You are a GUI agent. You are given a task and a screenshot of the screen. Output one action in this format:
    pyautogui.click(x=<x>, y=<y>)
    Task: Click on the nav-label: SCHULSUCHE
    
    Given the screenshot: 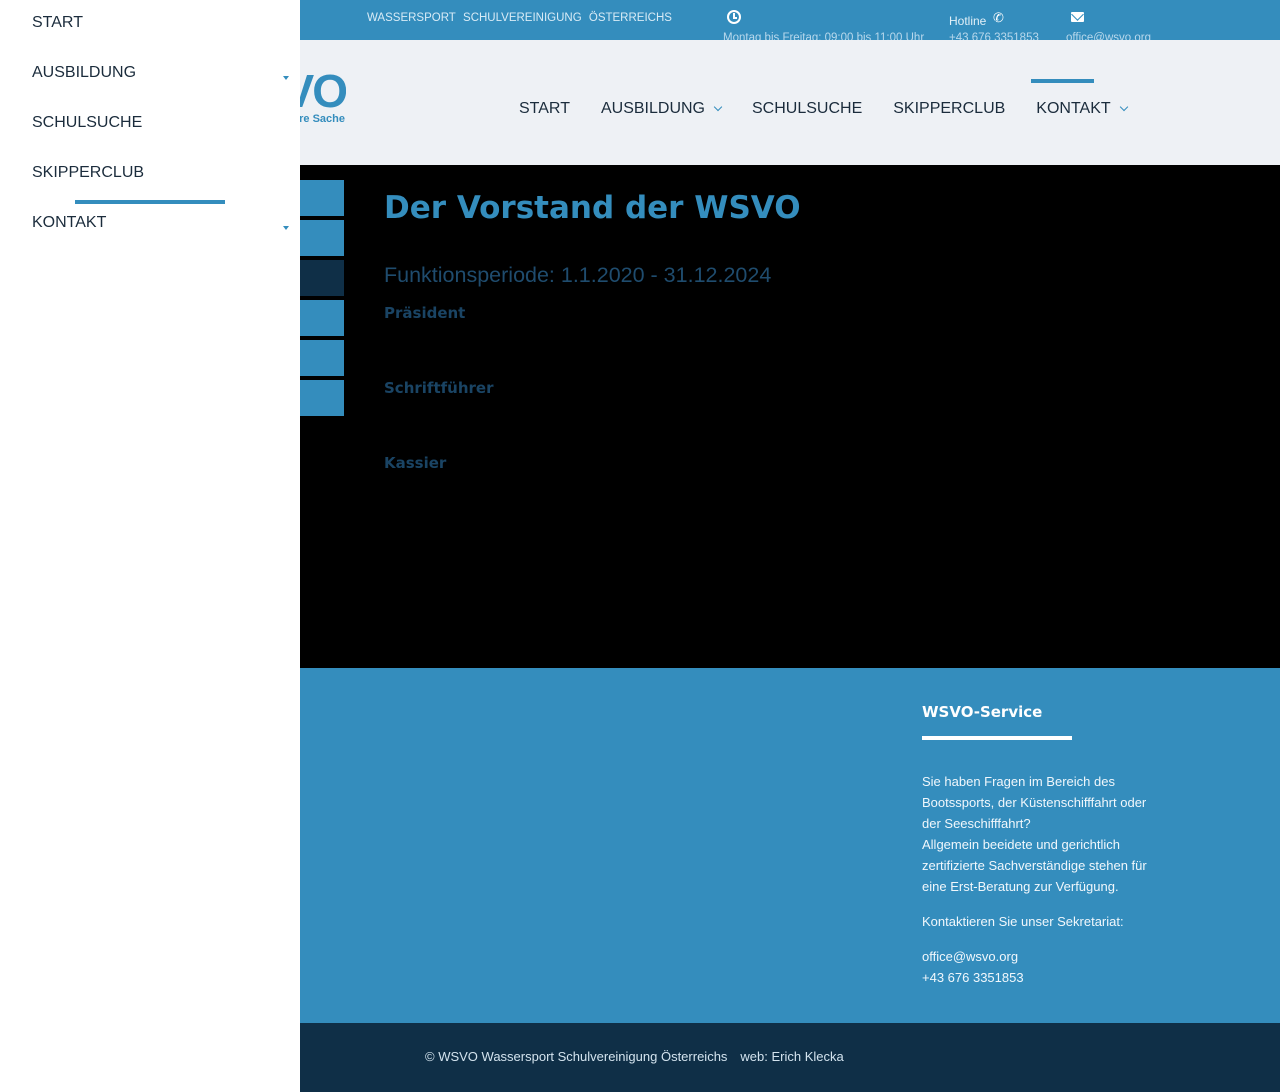 What is the action you would take?
    pyautogui.click(x=807, y=108)
    